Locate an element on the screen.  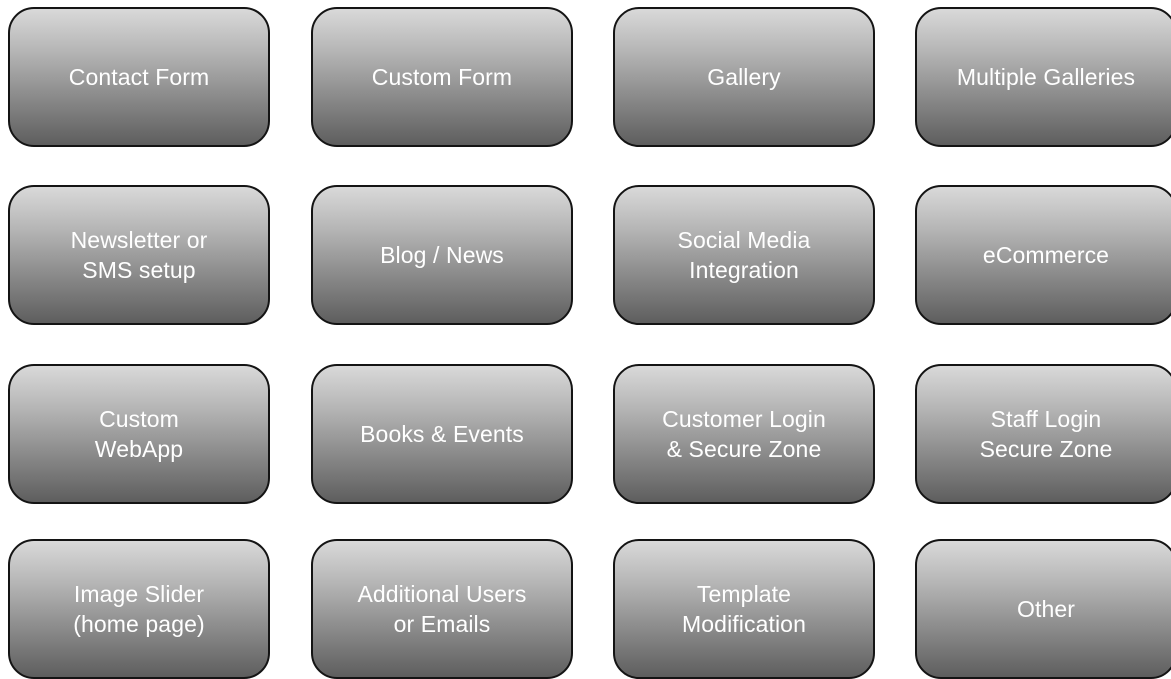
tile-label: Books & Events is located at coordinates (442, 434).